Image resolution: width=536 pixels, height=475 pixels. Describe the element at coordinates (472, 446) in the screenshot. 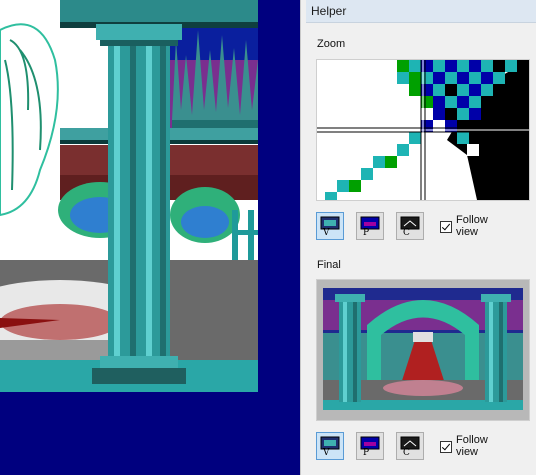

I see `final-follow-label: Follow view` at that location.